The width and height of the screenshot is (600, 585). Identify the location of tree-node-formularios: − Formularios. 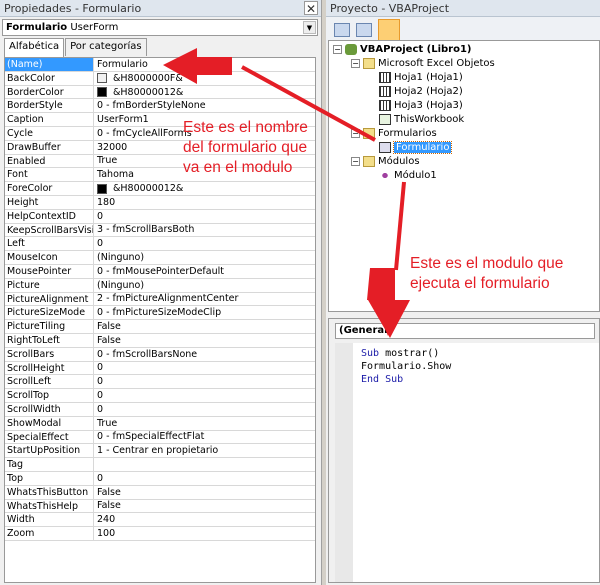
(394, 133).